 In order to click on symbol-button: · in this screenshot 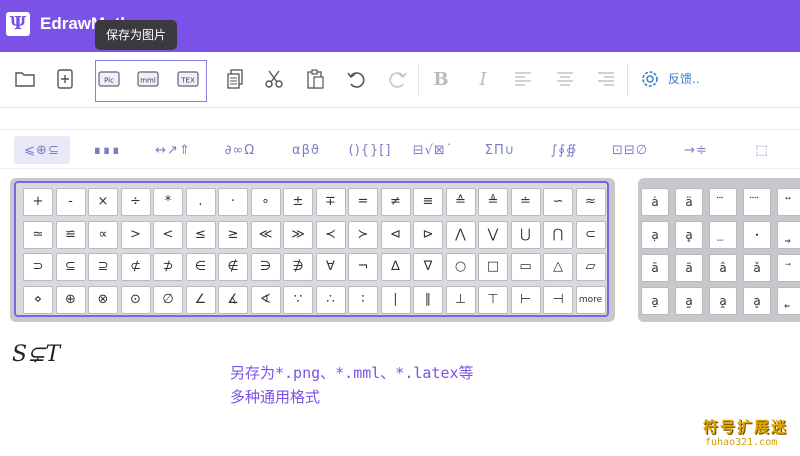, I will do `click(233, 202)`.